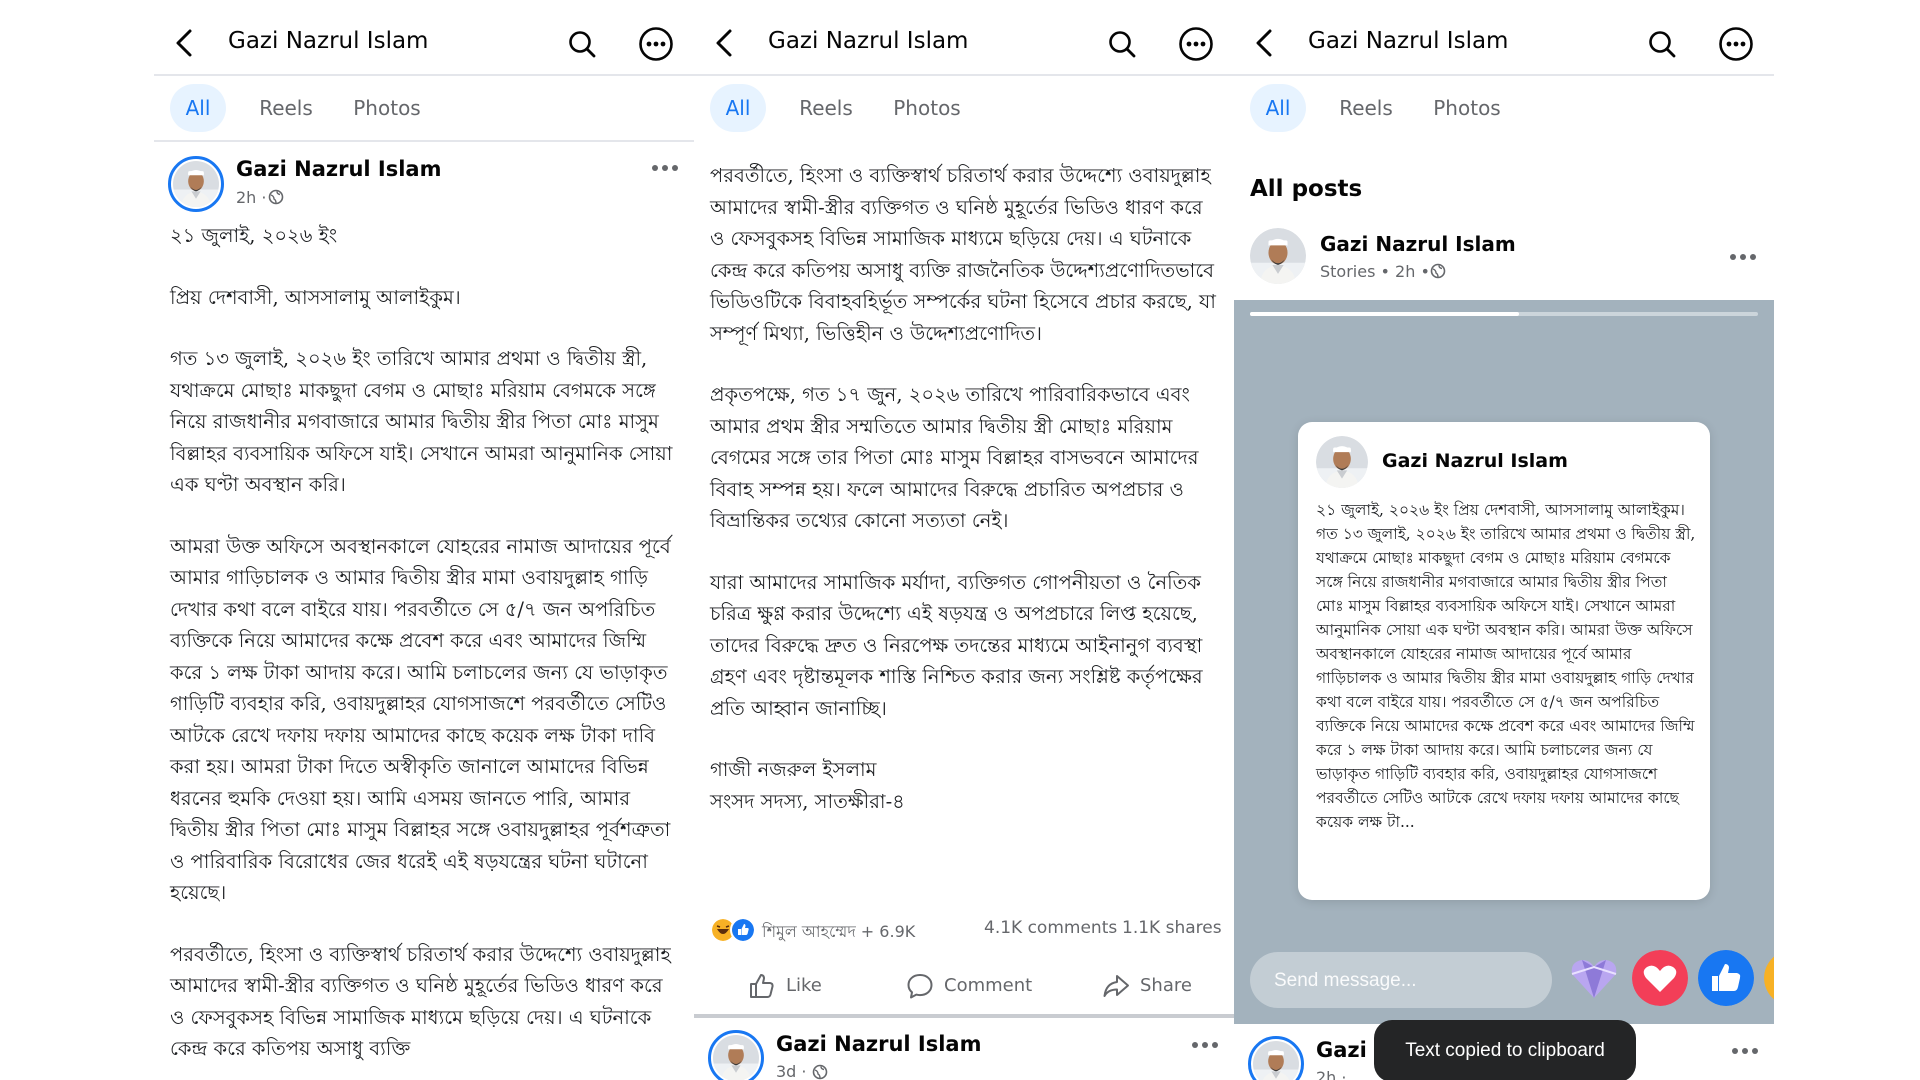 This screenshot has width=1920, height=1080. Describe the element at coordinates (424, 141) in the screenshot. I see `divider` at that location.